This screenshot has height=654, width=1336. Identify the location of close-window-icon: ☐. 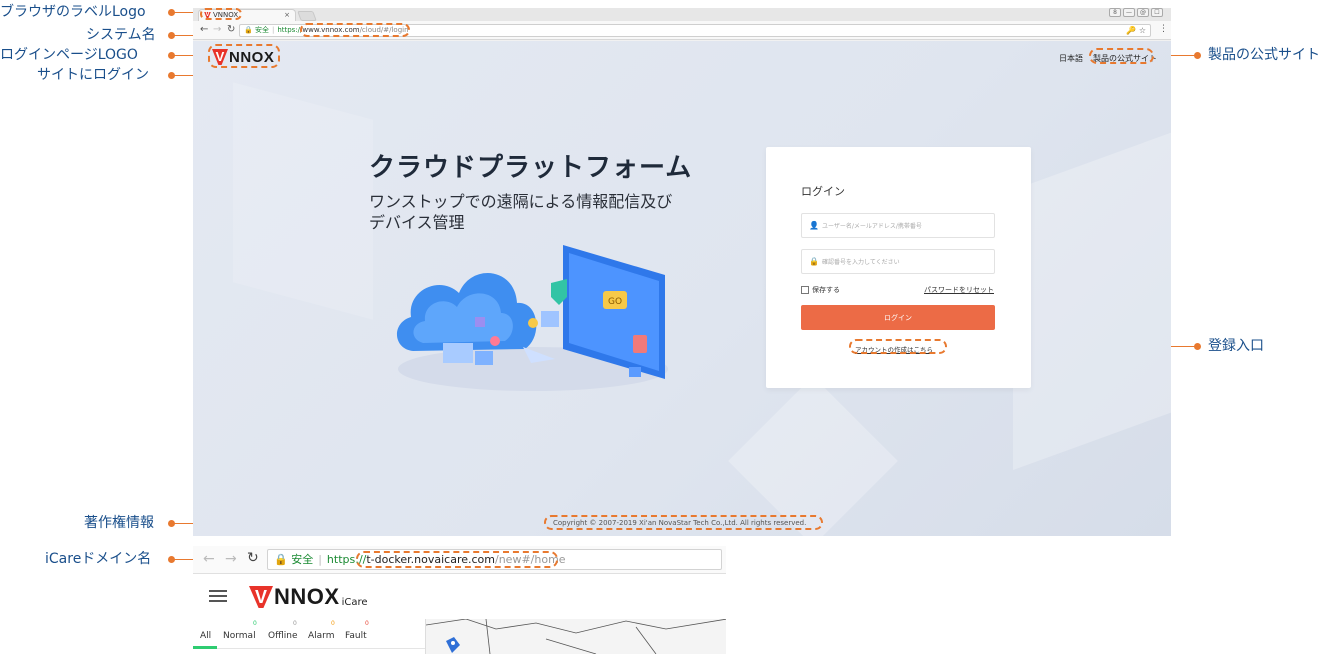
(1157, 12).